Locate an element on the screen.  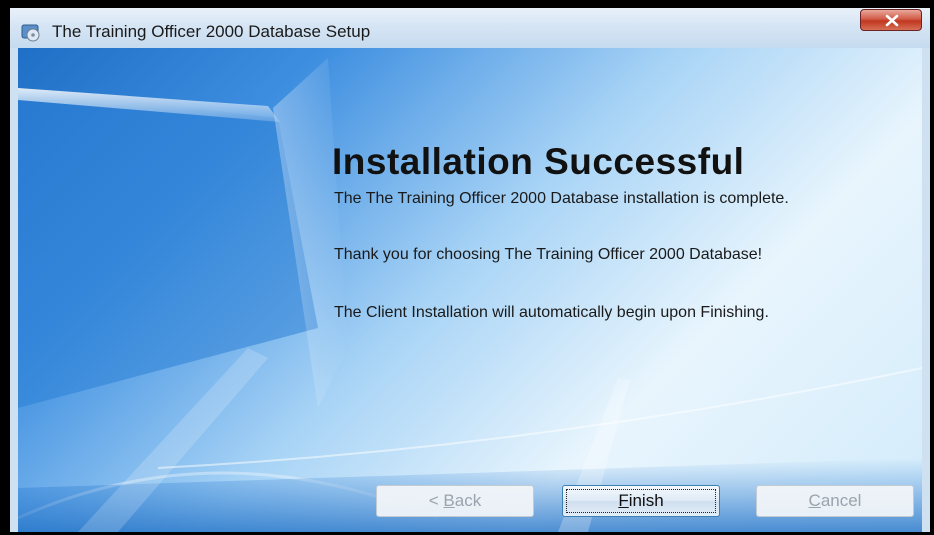
page-title: Installation Successful is located at coordinates (538, 161).